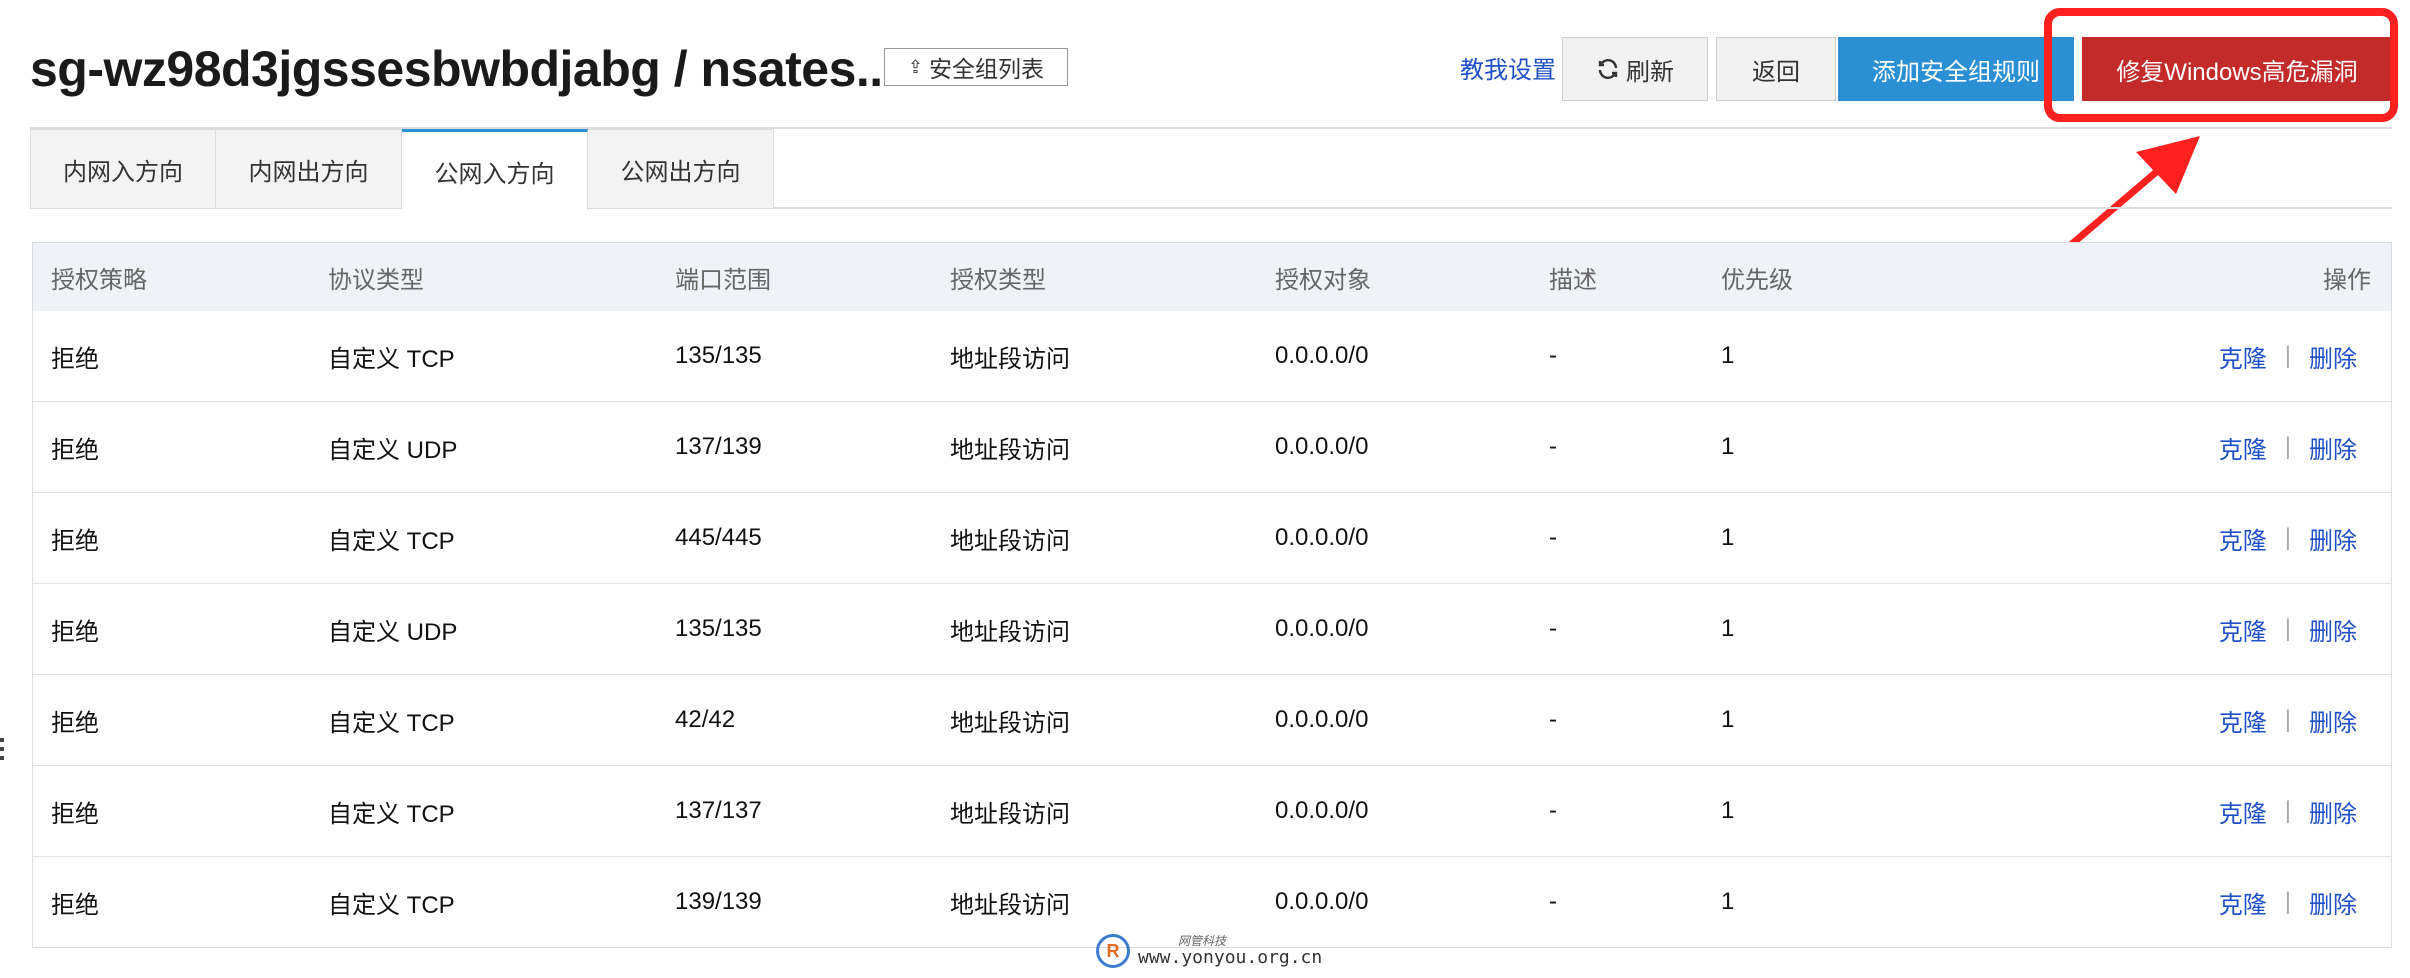 The width and height of the screenshot is (2410, 978). Describe the element at coordinates (1956, 69) in the screenshot. I see `add-rule-button: 添加安全组规则` at that location.